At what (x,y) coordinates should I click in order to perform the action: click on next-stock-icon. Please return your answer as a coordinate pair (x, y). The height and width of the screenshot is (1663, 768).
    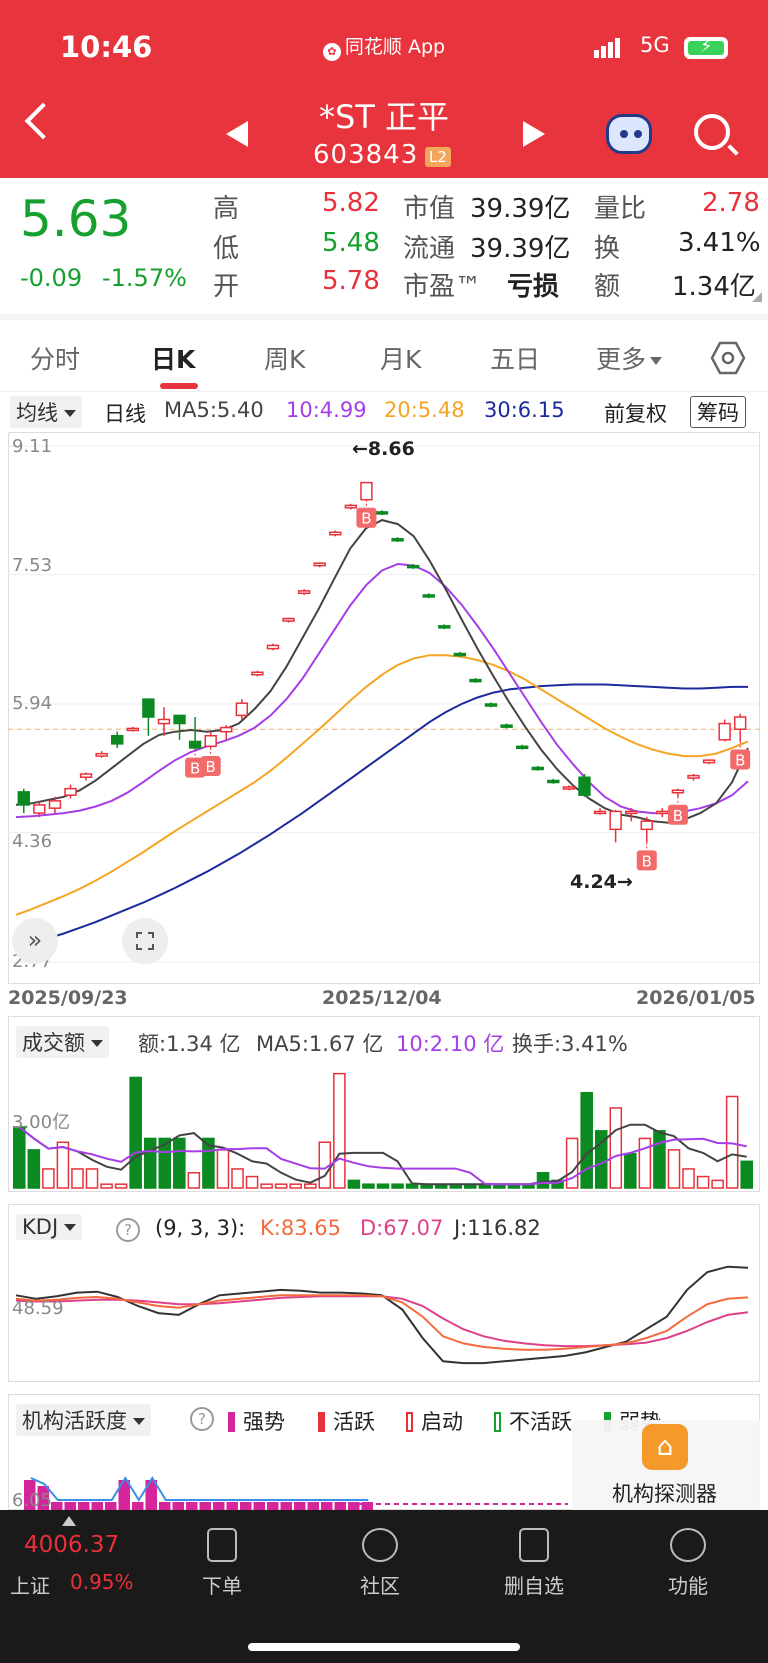
    Looking at the image, I should click on (534, 134).